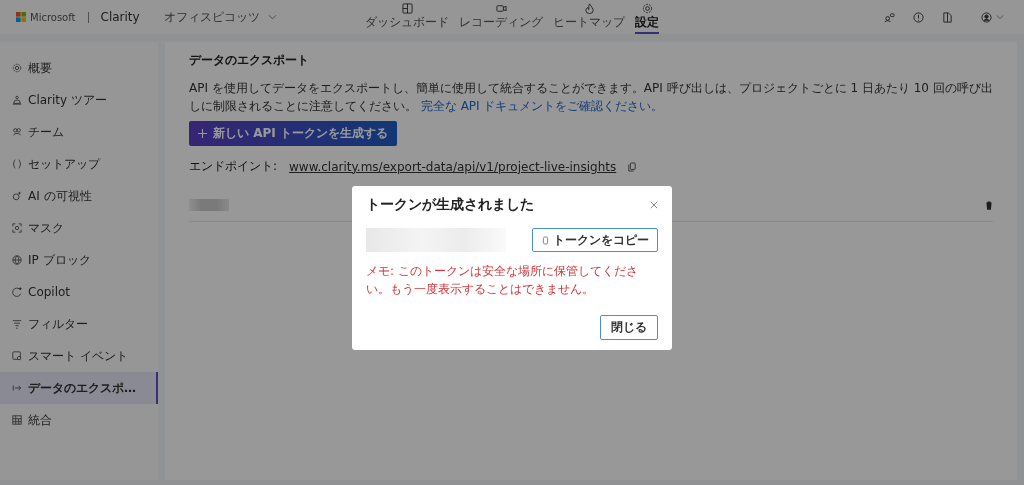 The width and height of the screenshot is (1024, 485). What do you see at coordinates (79, 292) in the screenshot?
I see `sidebar-item: Copilot` at bounding box center [79, 292].